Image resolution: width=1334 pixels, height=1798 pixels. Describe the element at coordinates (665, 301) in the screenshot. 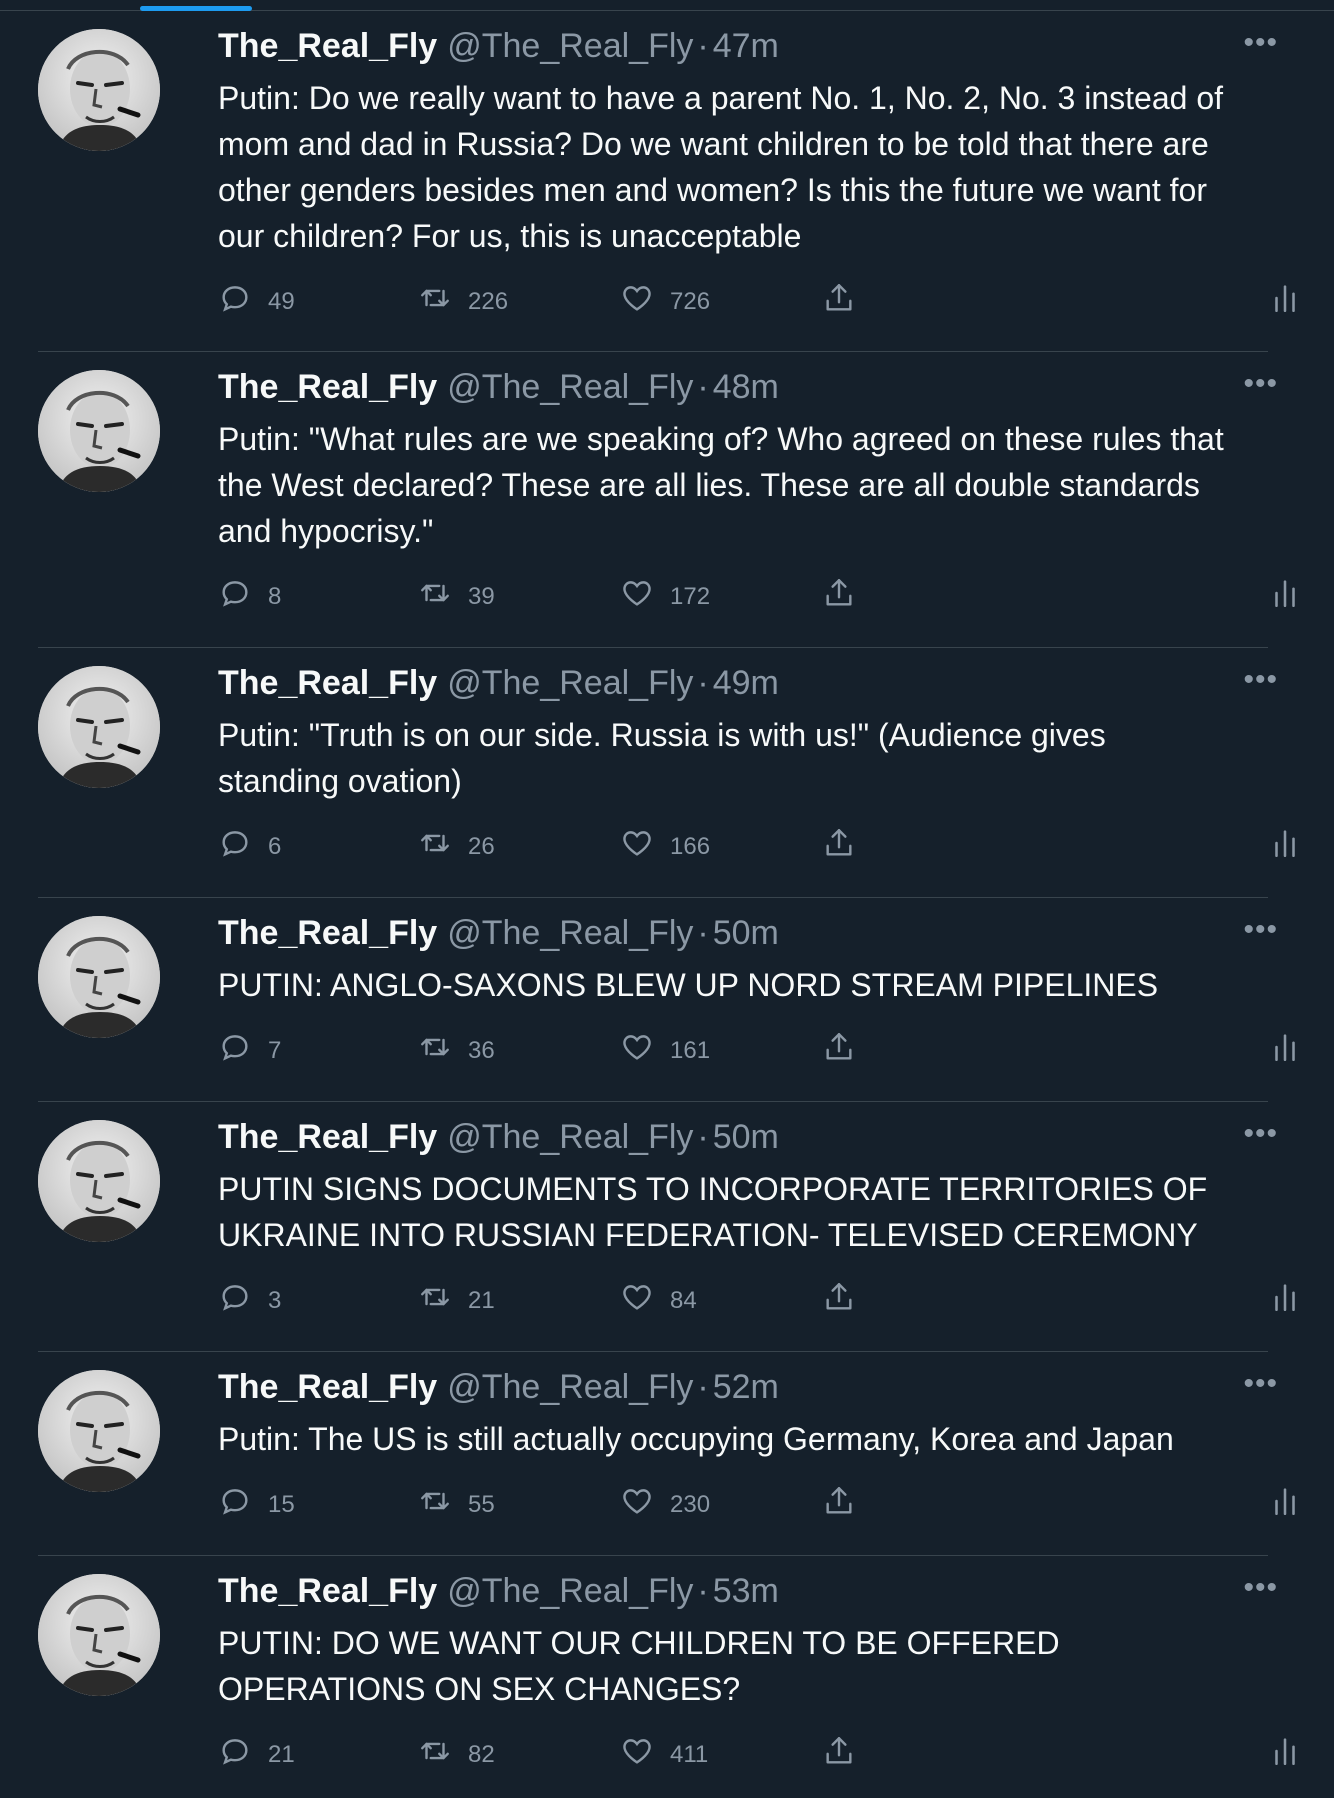

I see `like-button: 726` at that location.